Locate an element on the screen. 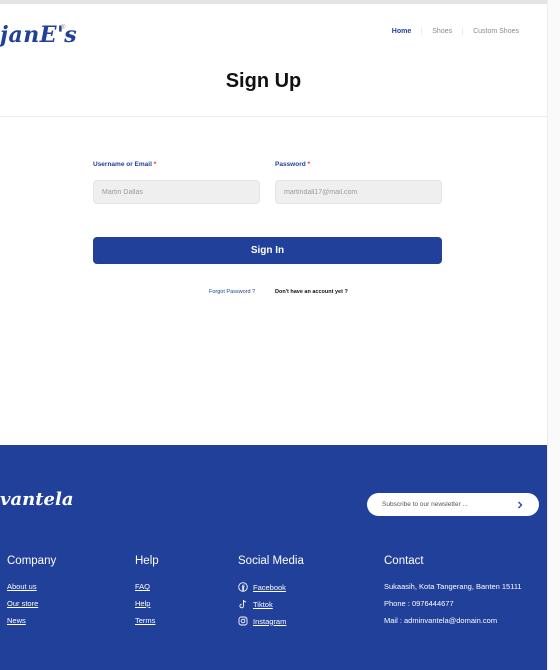 This screenshot has width=560, height=670. social-link-instagram: Instagram is located at coordinates (269, 621).